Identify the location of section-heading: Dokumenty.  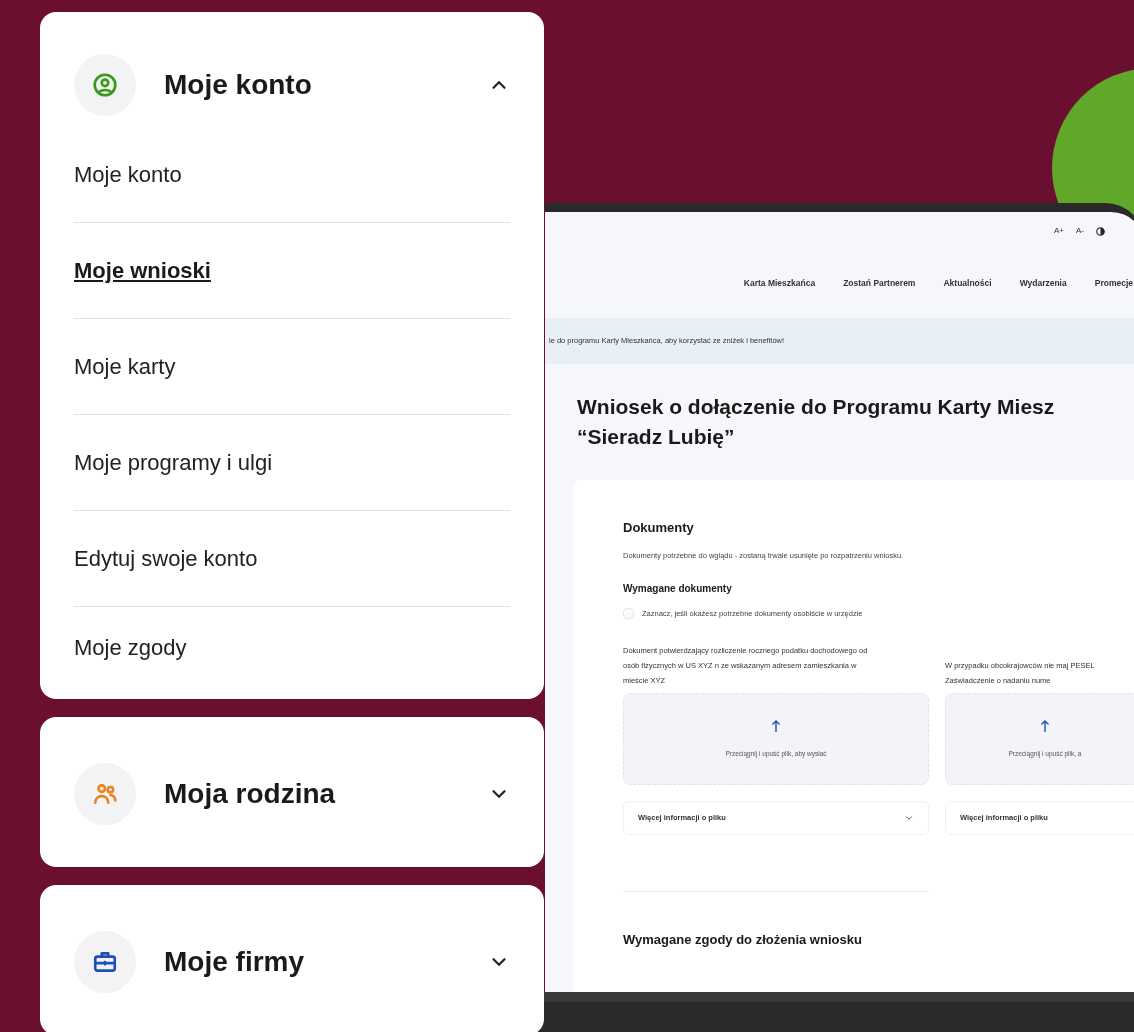
(659, 528).